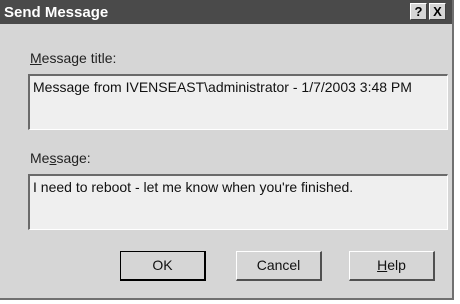 The width and height of the screenshot is (460, 304). What do you see at coordinates (73, 58) in the screenshot?
I see `message-title-label: Message title:` at bounding box center [73, 58].